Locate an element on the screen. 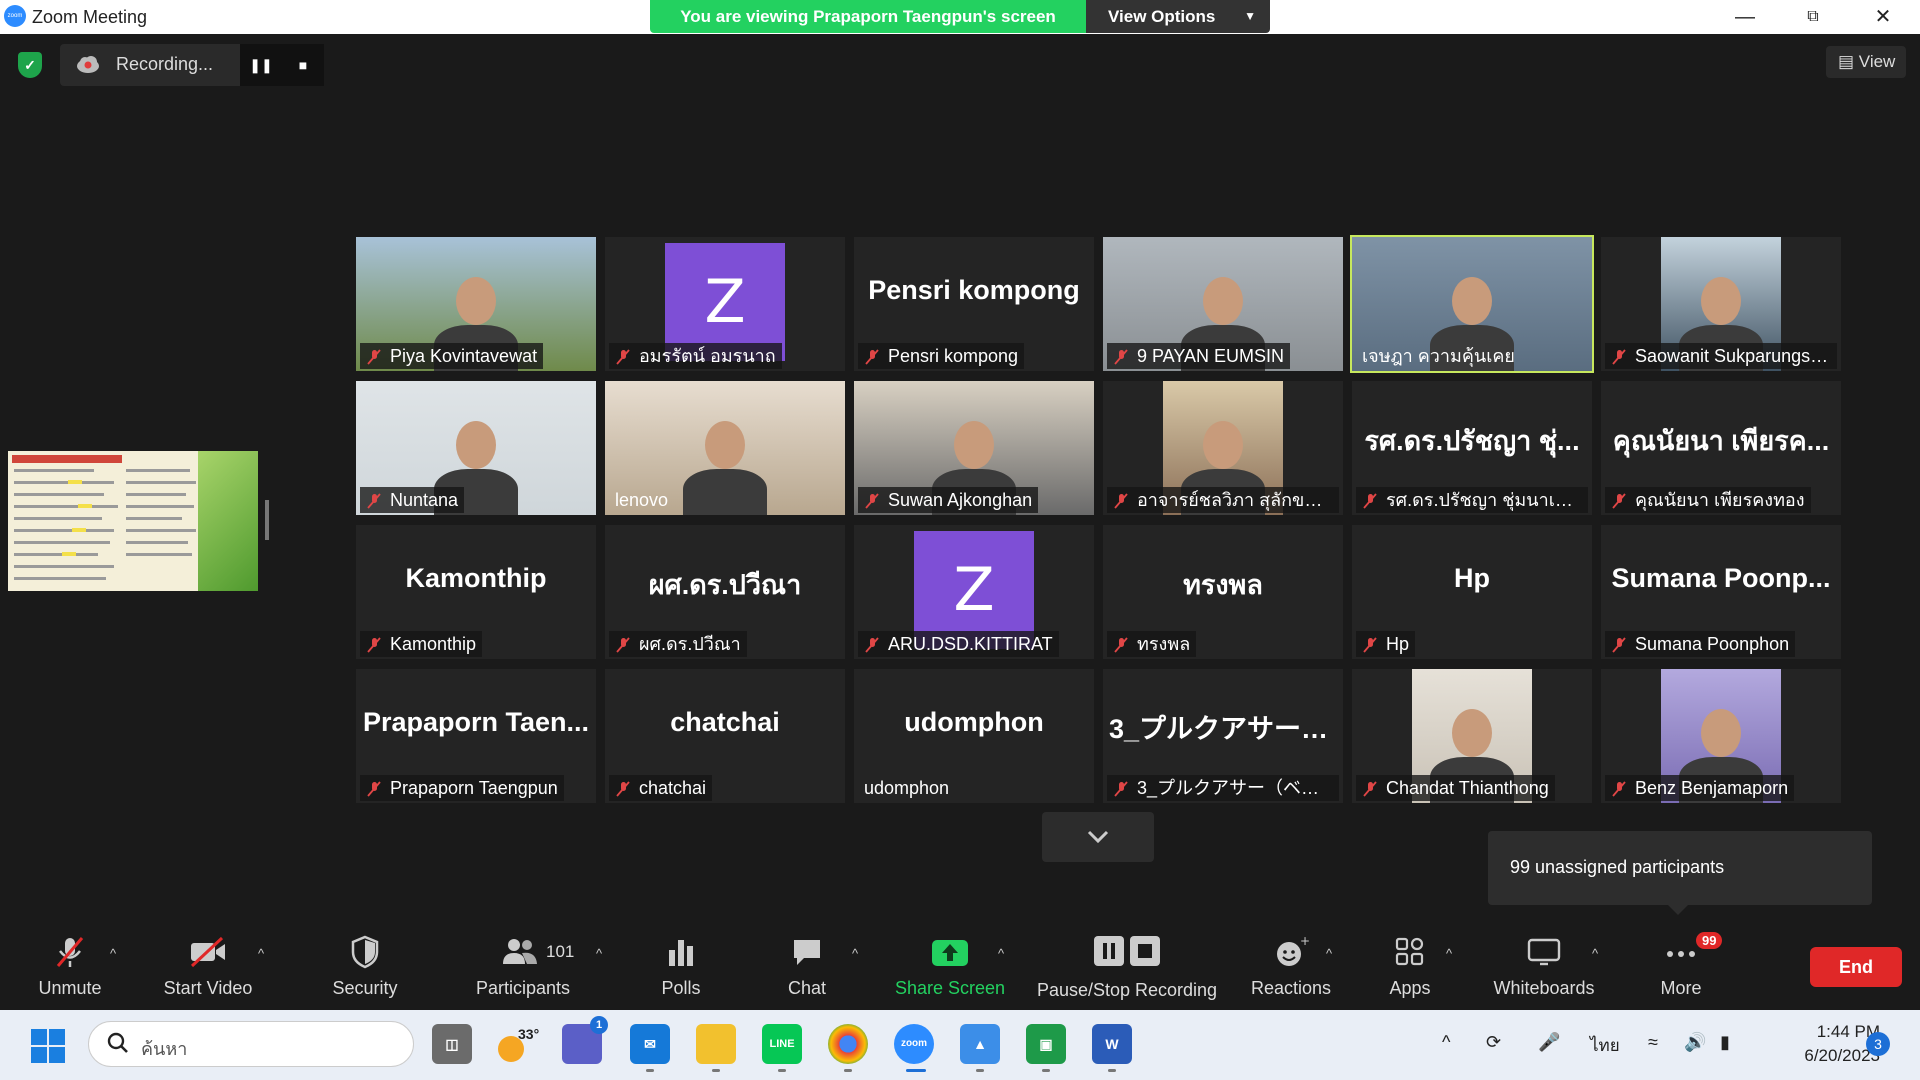 This screenshot has height=1080, width=1920. participant-tile: Z อมรรัตน์ อมรนาถ is located at coordinates (725, 304).